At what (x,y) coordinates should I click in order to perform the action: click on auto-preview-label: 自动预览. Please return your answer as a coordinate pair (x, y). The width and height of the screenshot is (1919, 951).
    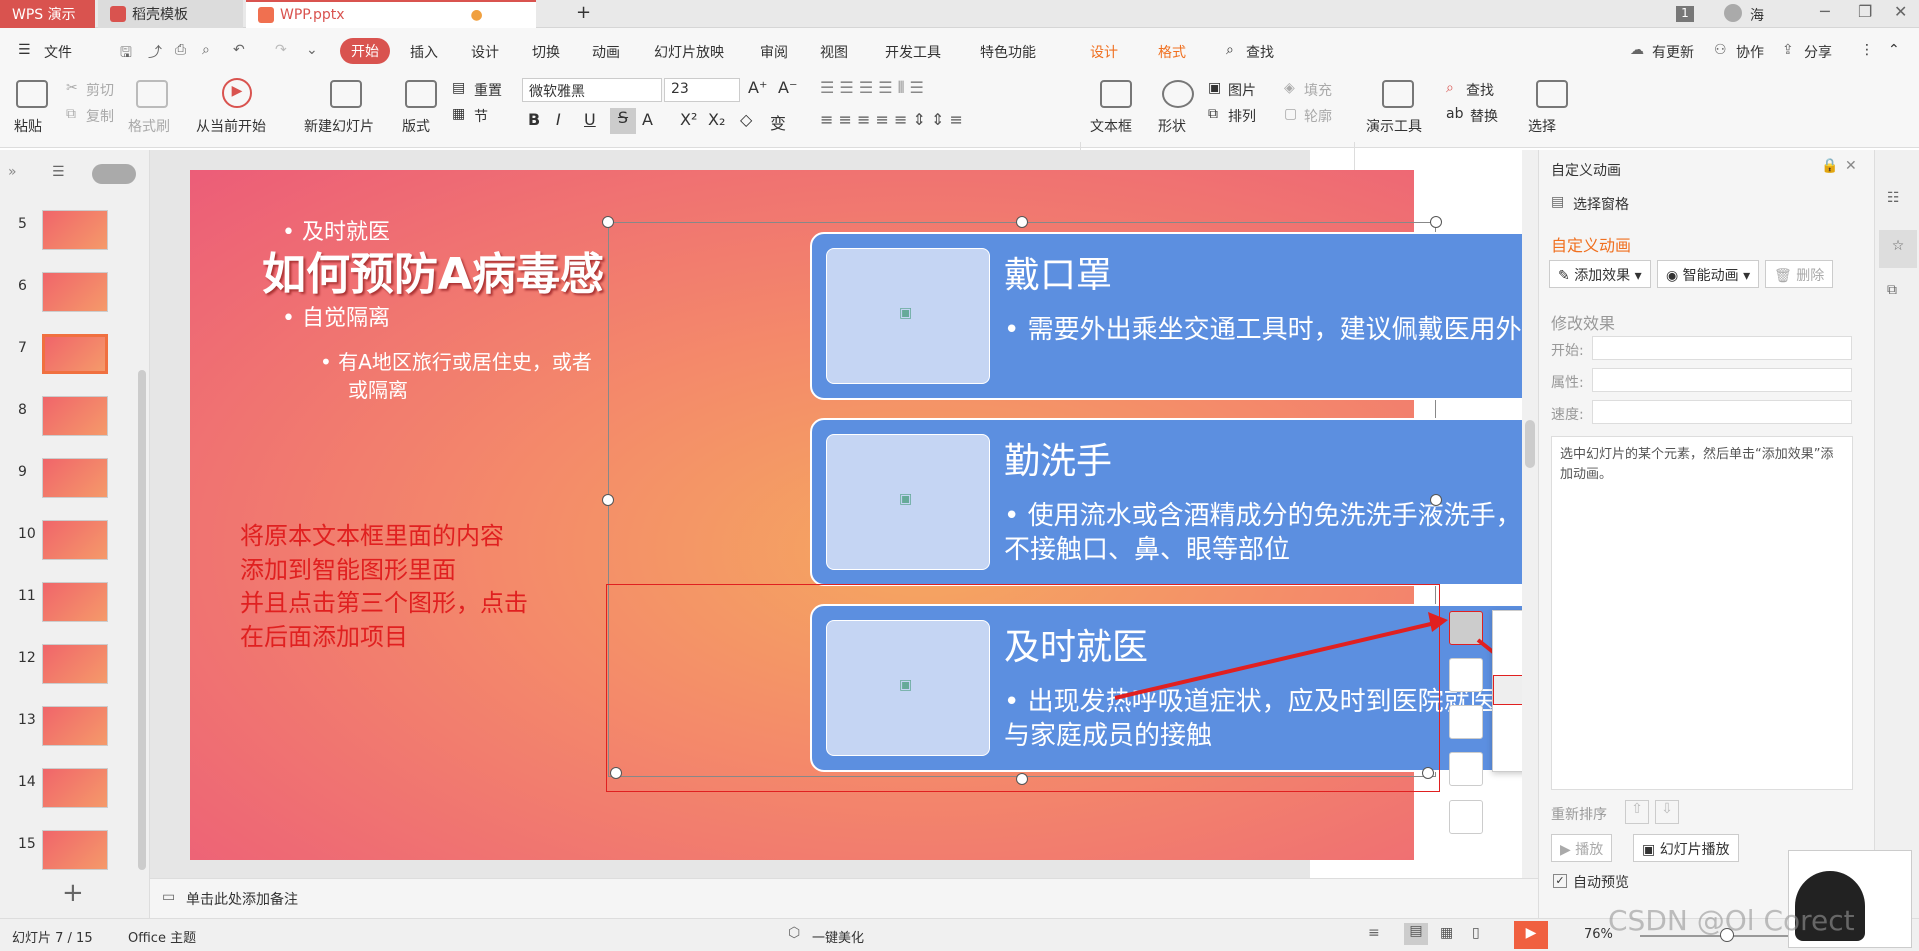
    Looking at the image, I should click on (1601, 883).